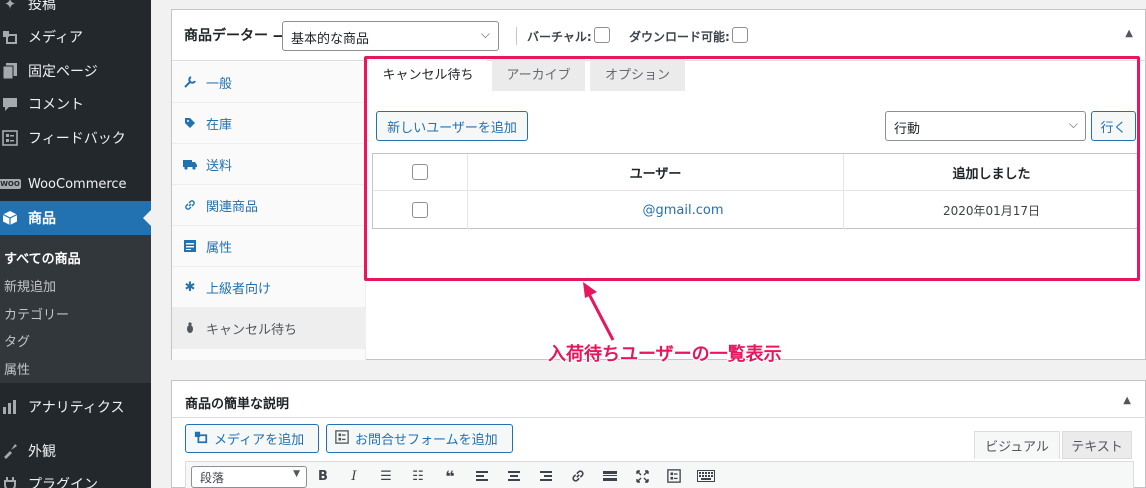  Describe the element at coordinates (190, 123) in the screenshot. I see `tag-icon` at that location.